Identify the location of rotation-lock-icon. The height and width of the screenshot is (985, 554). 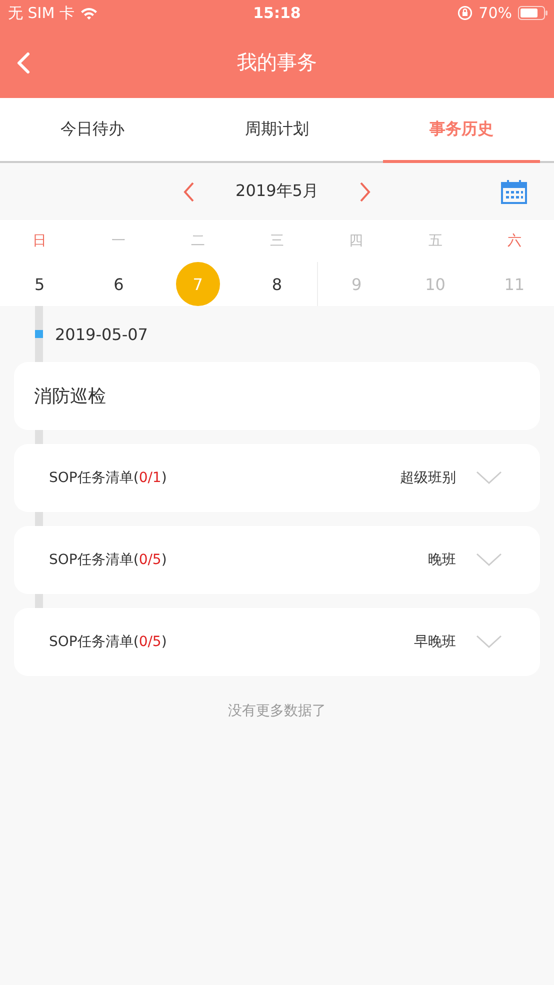
(464, 13).